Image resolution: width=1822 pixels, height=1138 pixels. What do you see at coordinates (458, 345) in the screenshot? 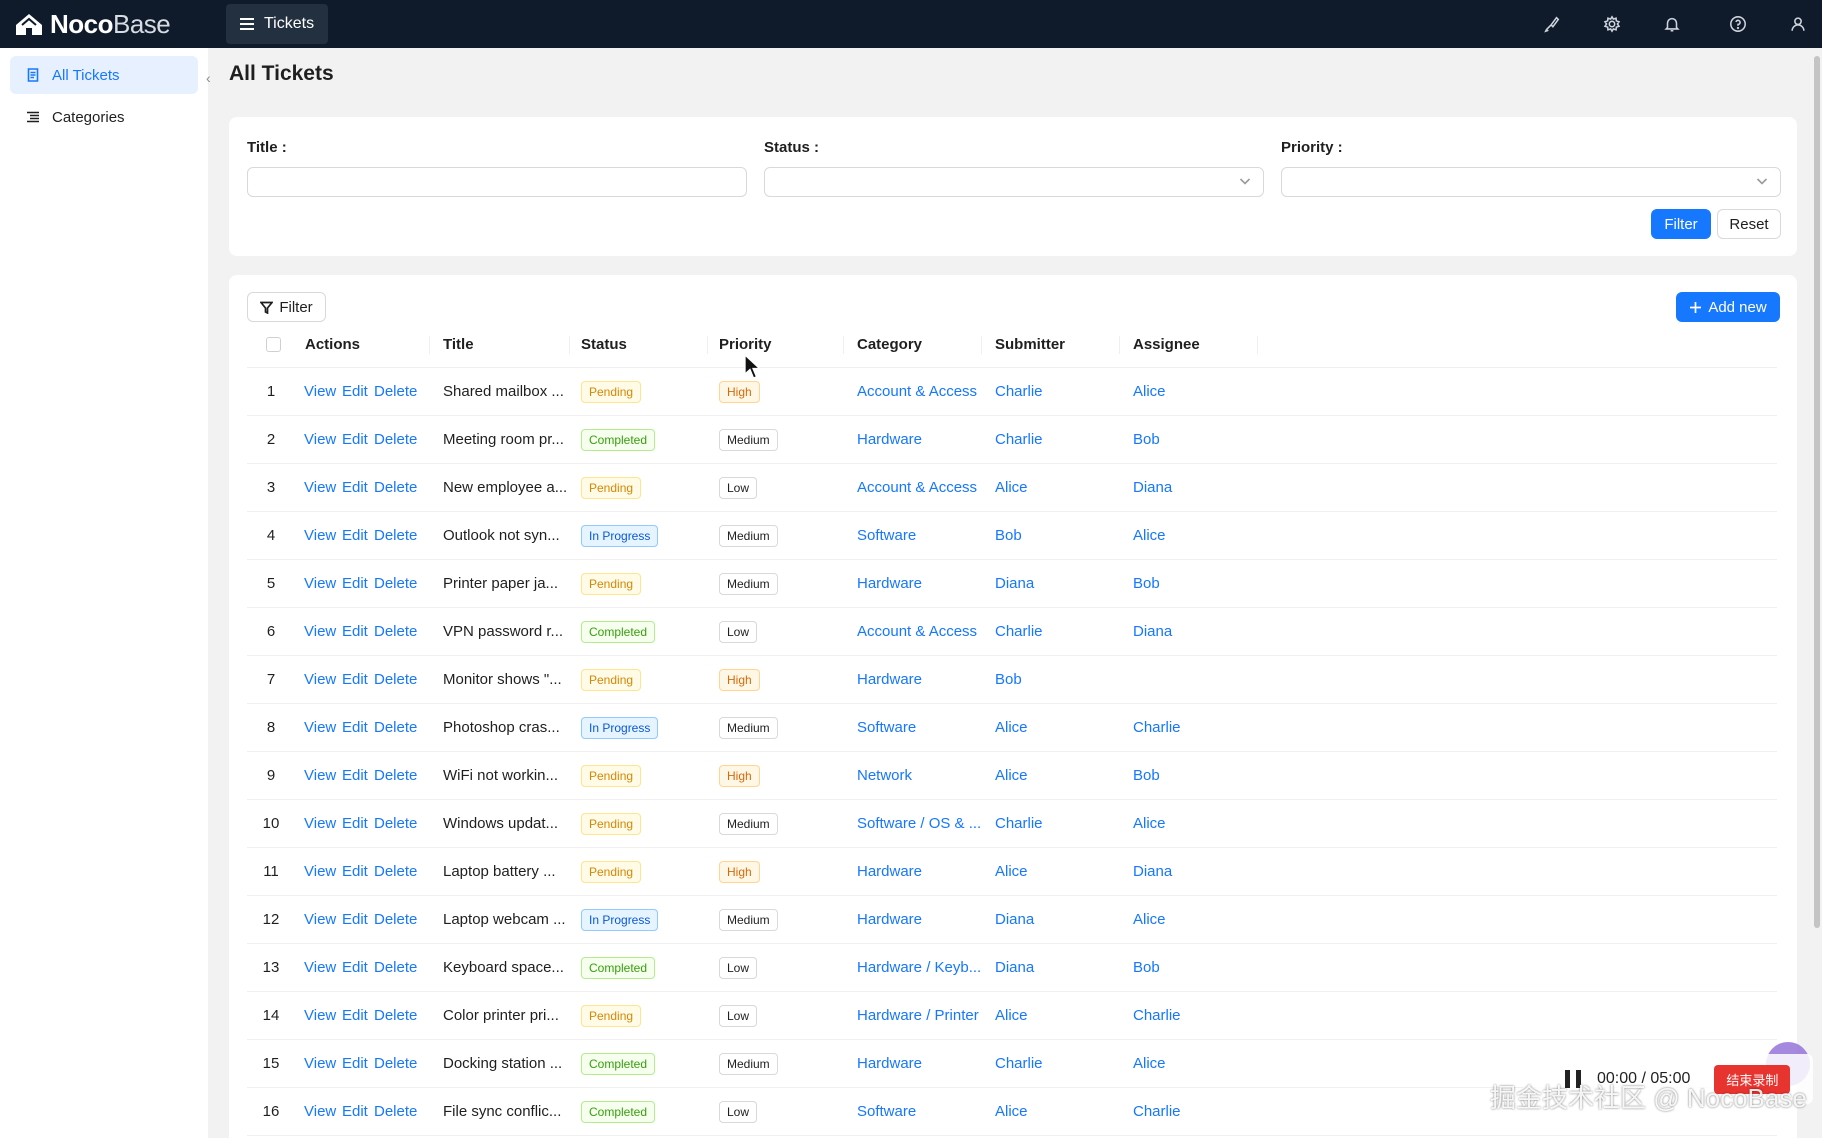
I see `column-header-title: Title` at bounding box center [458, 345].